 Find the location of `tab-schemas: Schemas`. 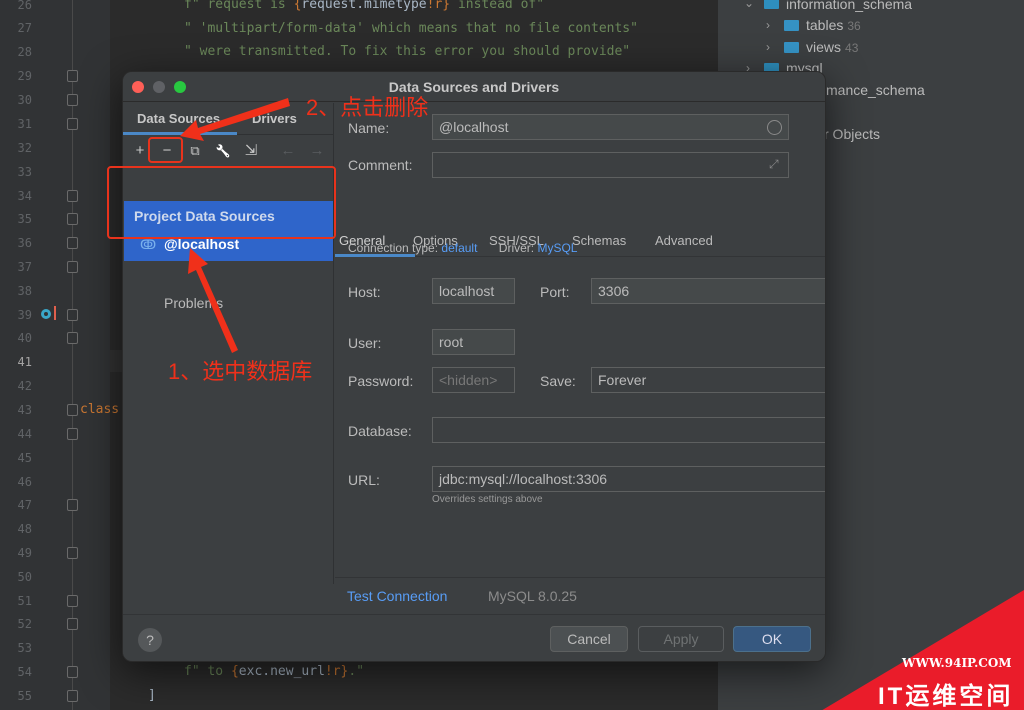

tab-schemas: Schemas is located at coordinates (599, 240).